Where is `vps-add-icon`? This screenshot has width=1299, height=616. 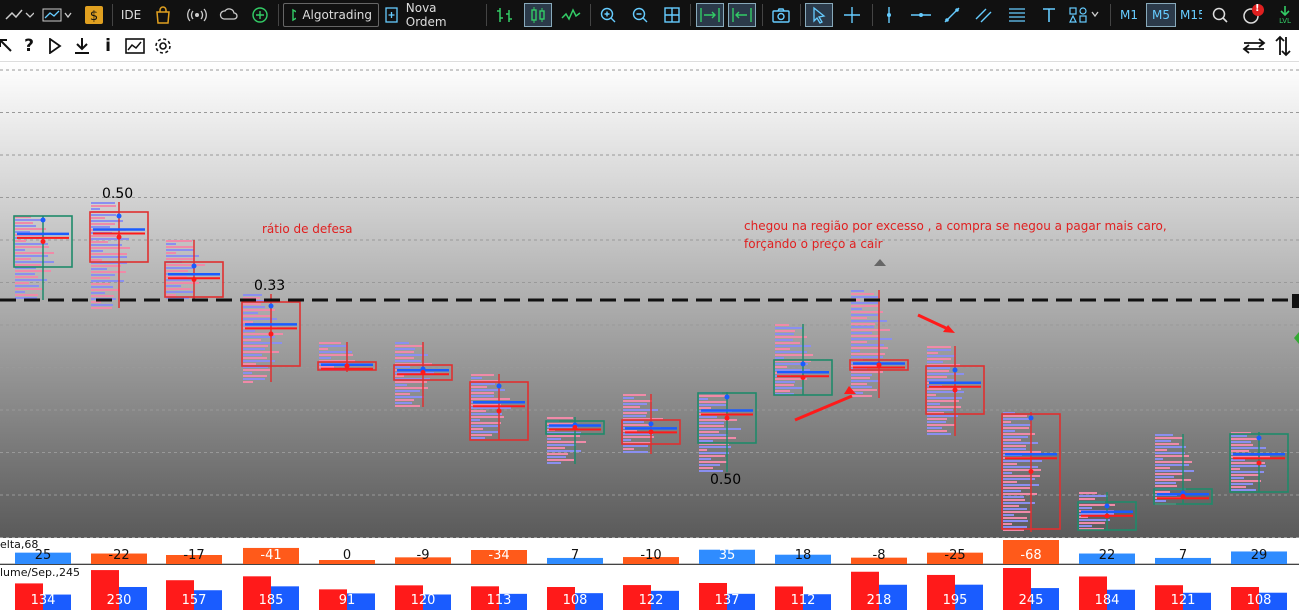 vps-add-icon is located at coordinates (261, 15).